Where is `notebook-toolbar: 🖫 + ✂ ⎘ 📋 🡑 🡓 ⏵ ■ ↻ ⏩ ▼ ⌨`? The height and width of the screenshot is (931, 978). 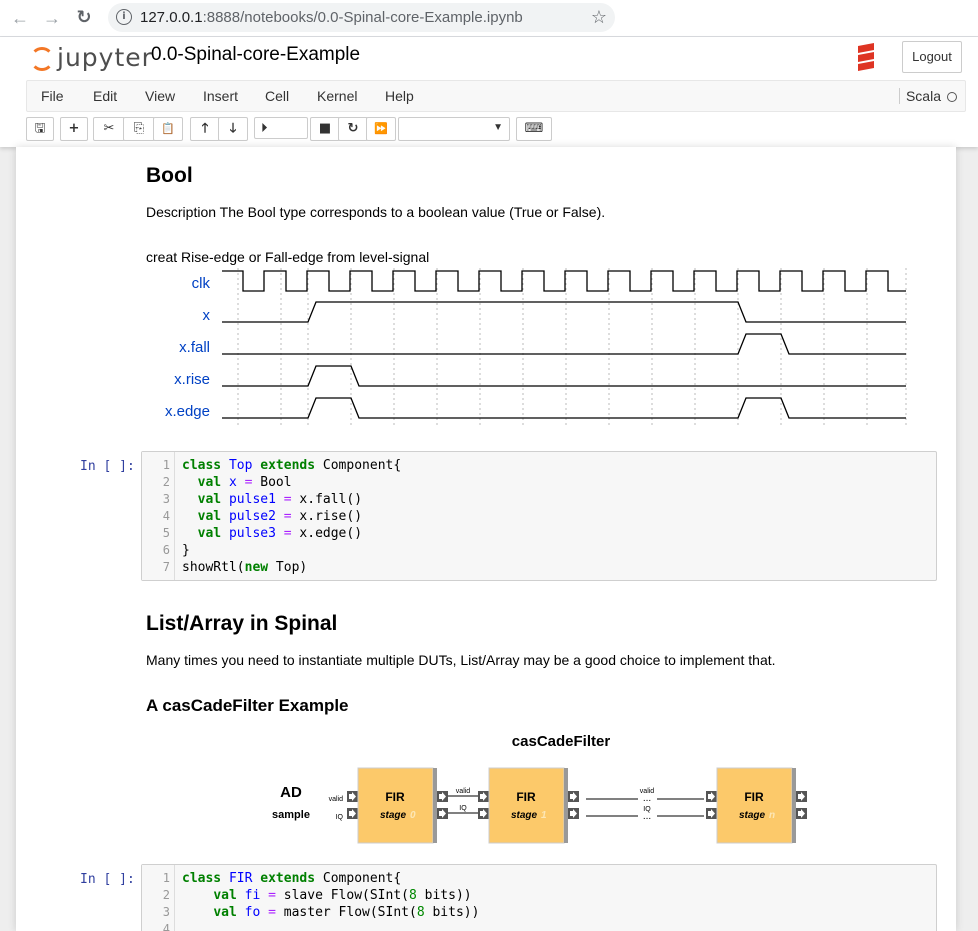 notebook-toolbar: 🖫 + ✂ ⎘ 📋 🡑 🡓 ⏵ ■ ↻ ⏩ ▼ ⌨ is located at coordinates (496, 129).